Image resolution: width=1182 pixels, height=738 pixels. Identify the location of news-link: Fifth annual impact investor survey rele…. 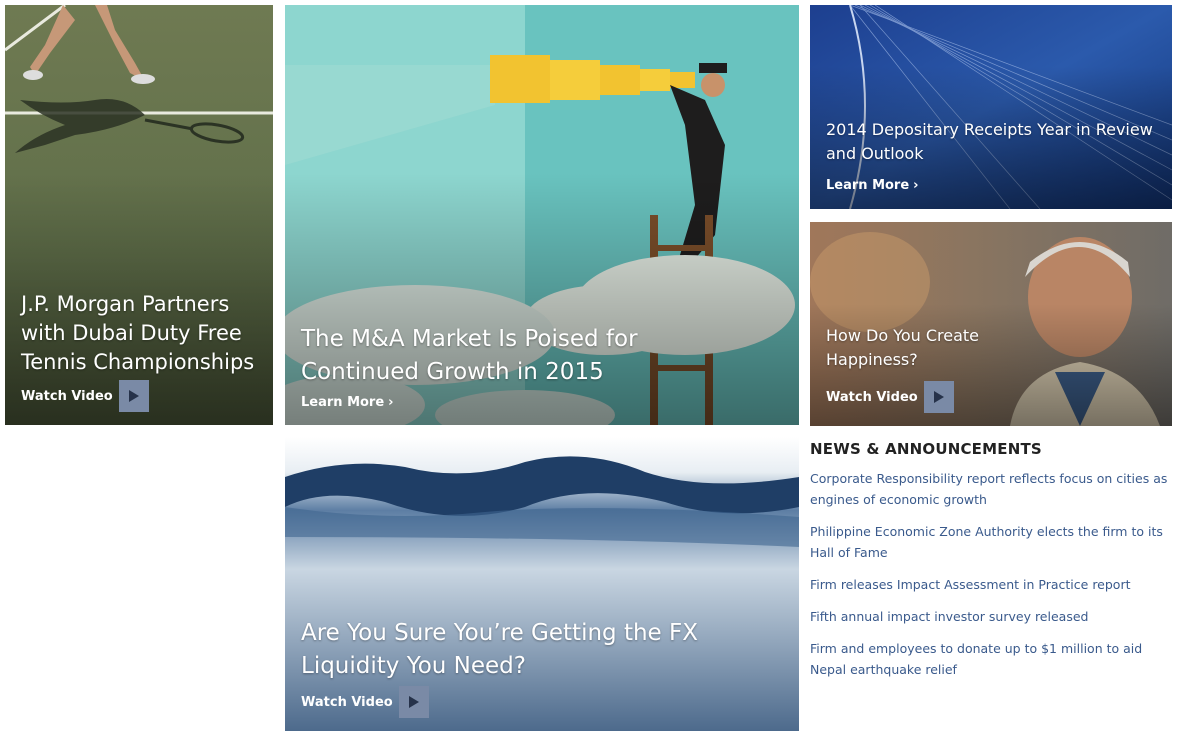
(949, 616).